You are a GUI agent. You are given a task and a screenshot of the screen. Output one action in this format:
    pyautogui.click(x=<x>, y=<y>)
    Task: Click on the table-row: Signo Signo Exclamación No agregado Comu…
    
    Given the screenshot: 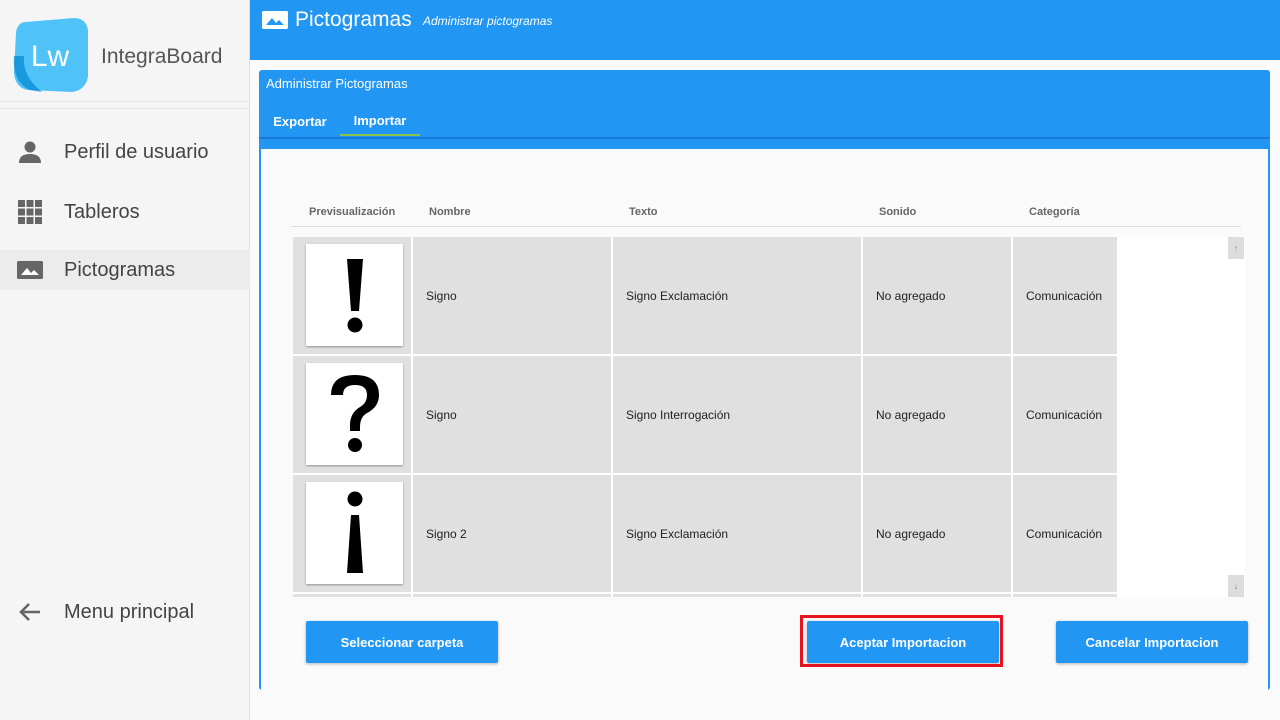 What is the action you would take?
    pyautogui.click(x=758, y=296)
    